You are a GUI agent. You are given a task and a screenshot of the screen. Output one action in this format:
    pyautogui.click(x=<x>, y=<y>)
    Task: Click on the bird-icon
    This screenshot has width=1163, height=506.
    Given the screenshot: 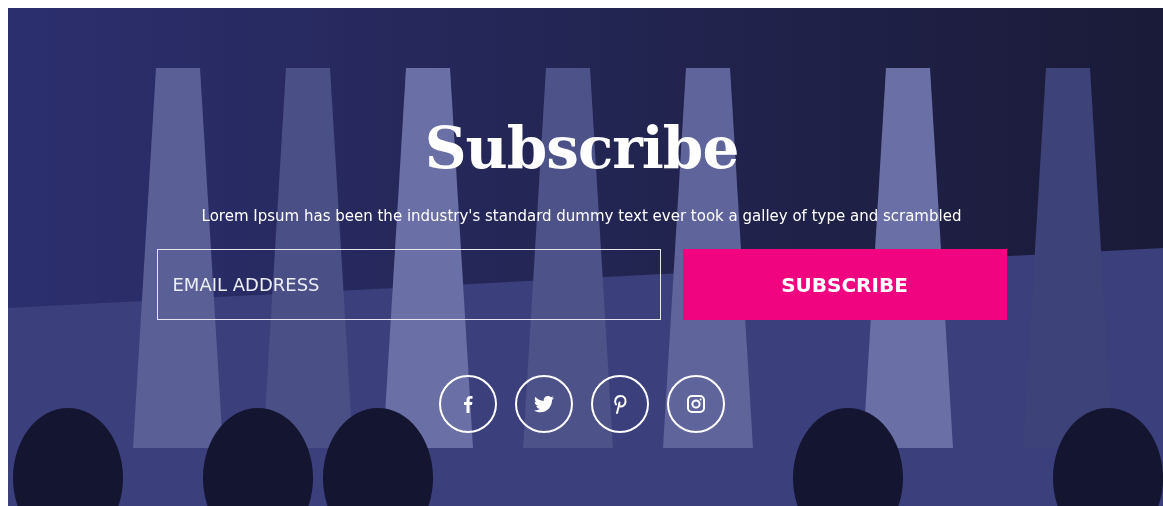 What is the action you would take?
    pyautogui.click(x=543, y=404)
    